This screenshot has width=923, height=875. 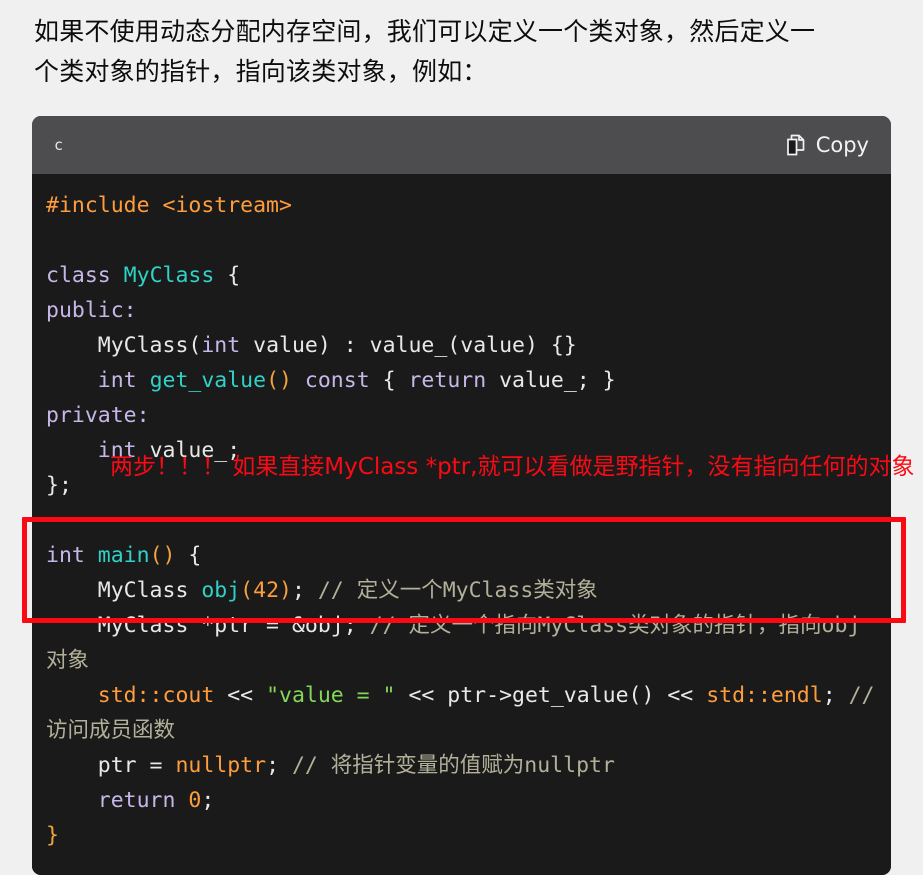 What do you see at coordinates (72, 800) in the screenshot?
I see `token-ret-indent` at bounding box center [72, 800].